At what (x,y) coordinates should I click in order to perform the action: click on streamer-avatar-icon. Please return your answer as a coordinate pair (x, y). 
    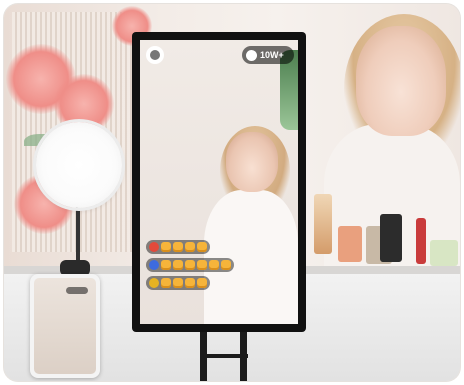
    Looking at the image, I should click on (155, 55).